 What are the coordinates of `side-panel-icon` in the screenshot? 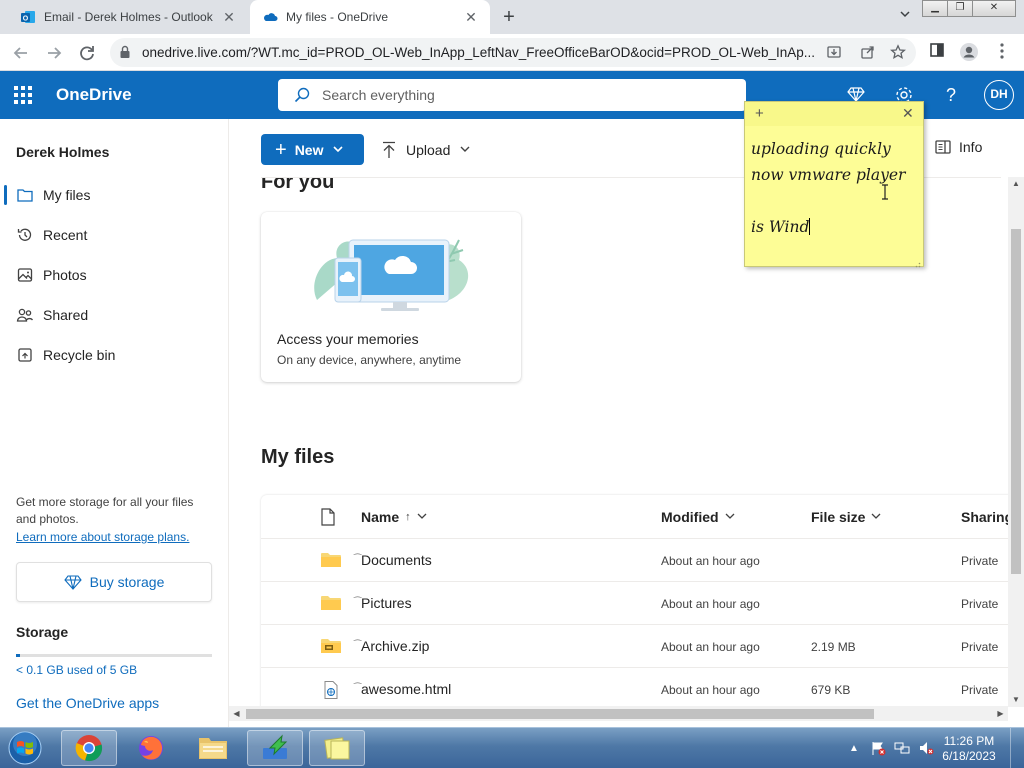 It's located at (937, 53).